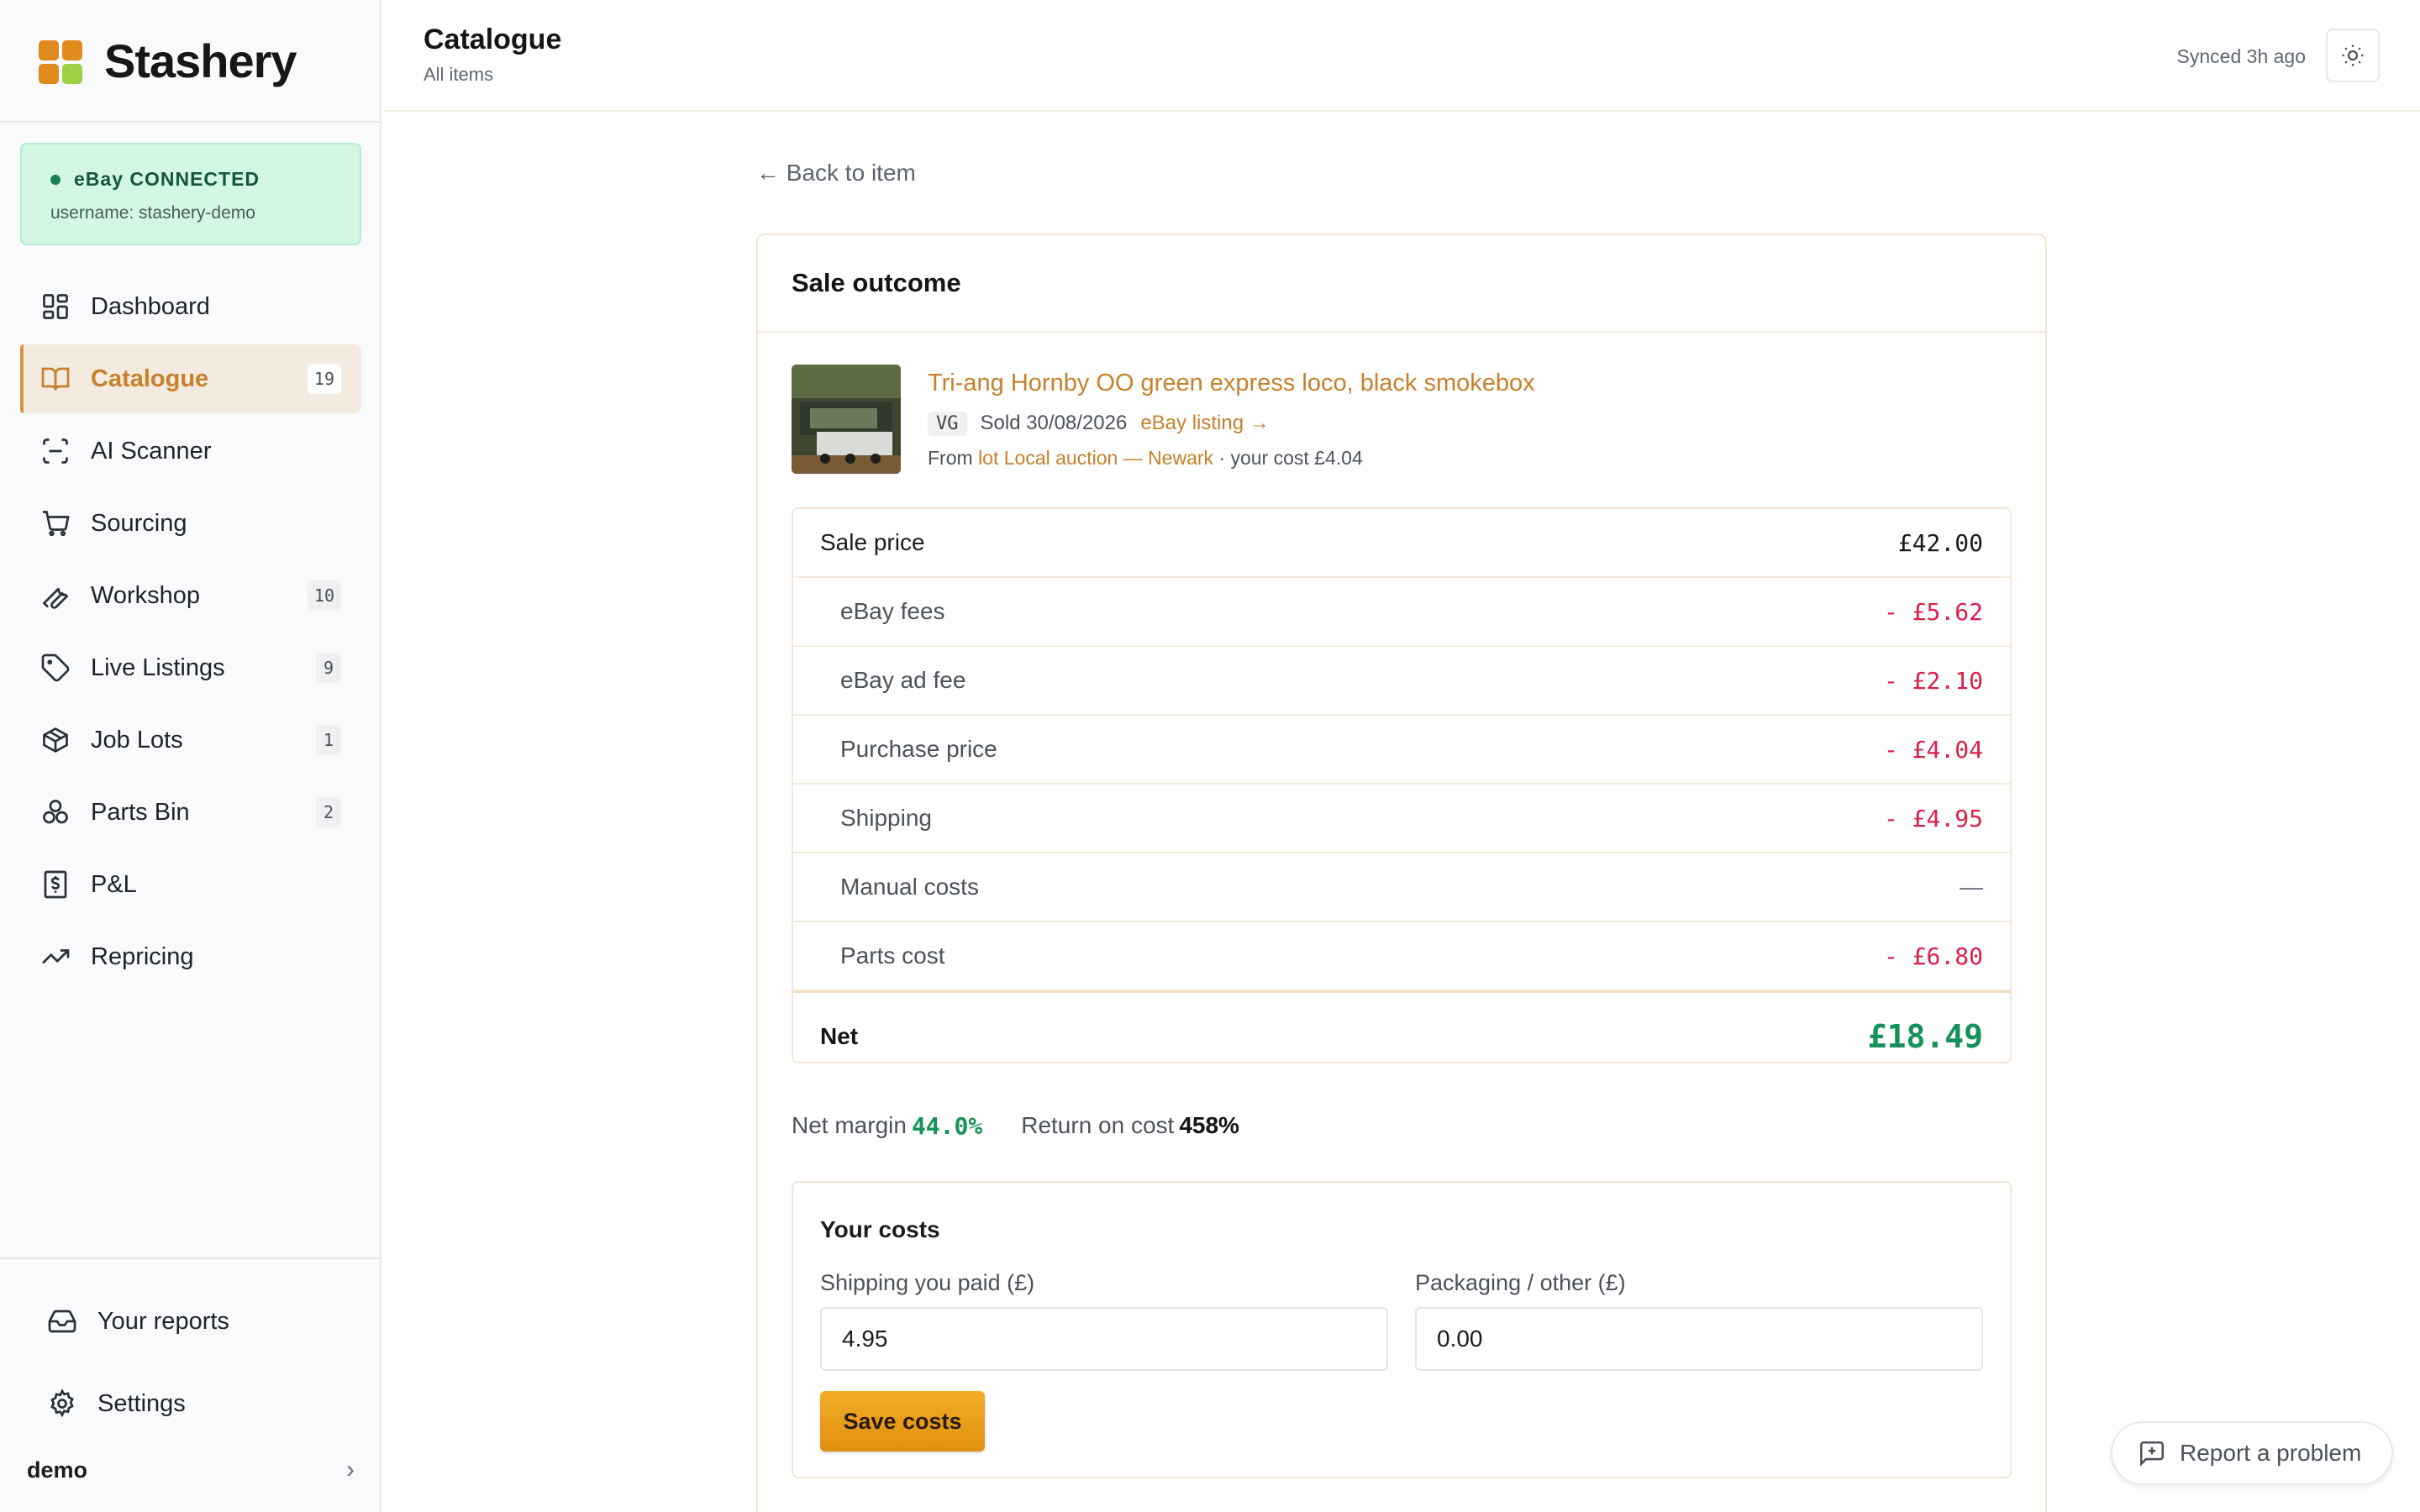 This screenshot has width=2420, height=1512. Describe the element at coordinates (191, 667) in the screenshot. I see `sidebar-item-live-listings: Live Listings 9` at that location.